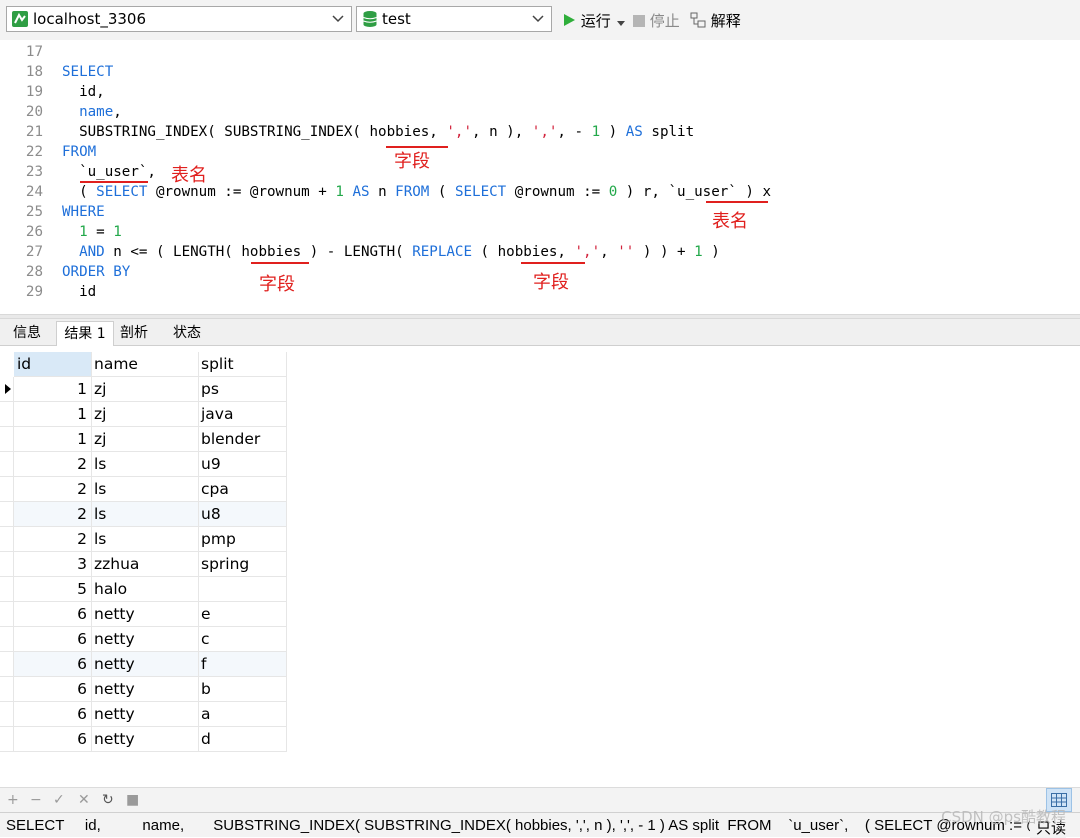 The image size is (1080, 838). What do you see at coordinates (85, 334) in the screenshot?
I see `tab-result-1: 结果 1` at bounding box center [85, 334].